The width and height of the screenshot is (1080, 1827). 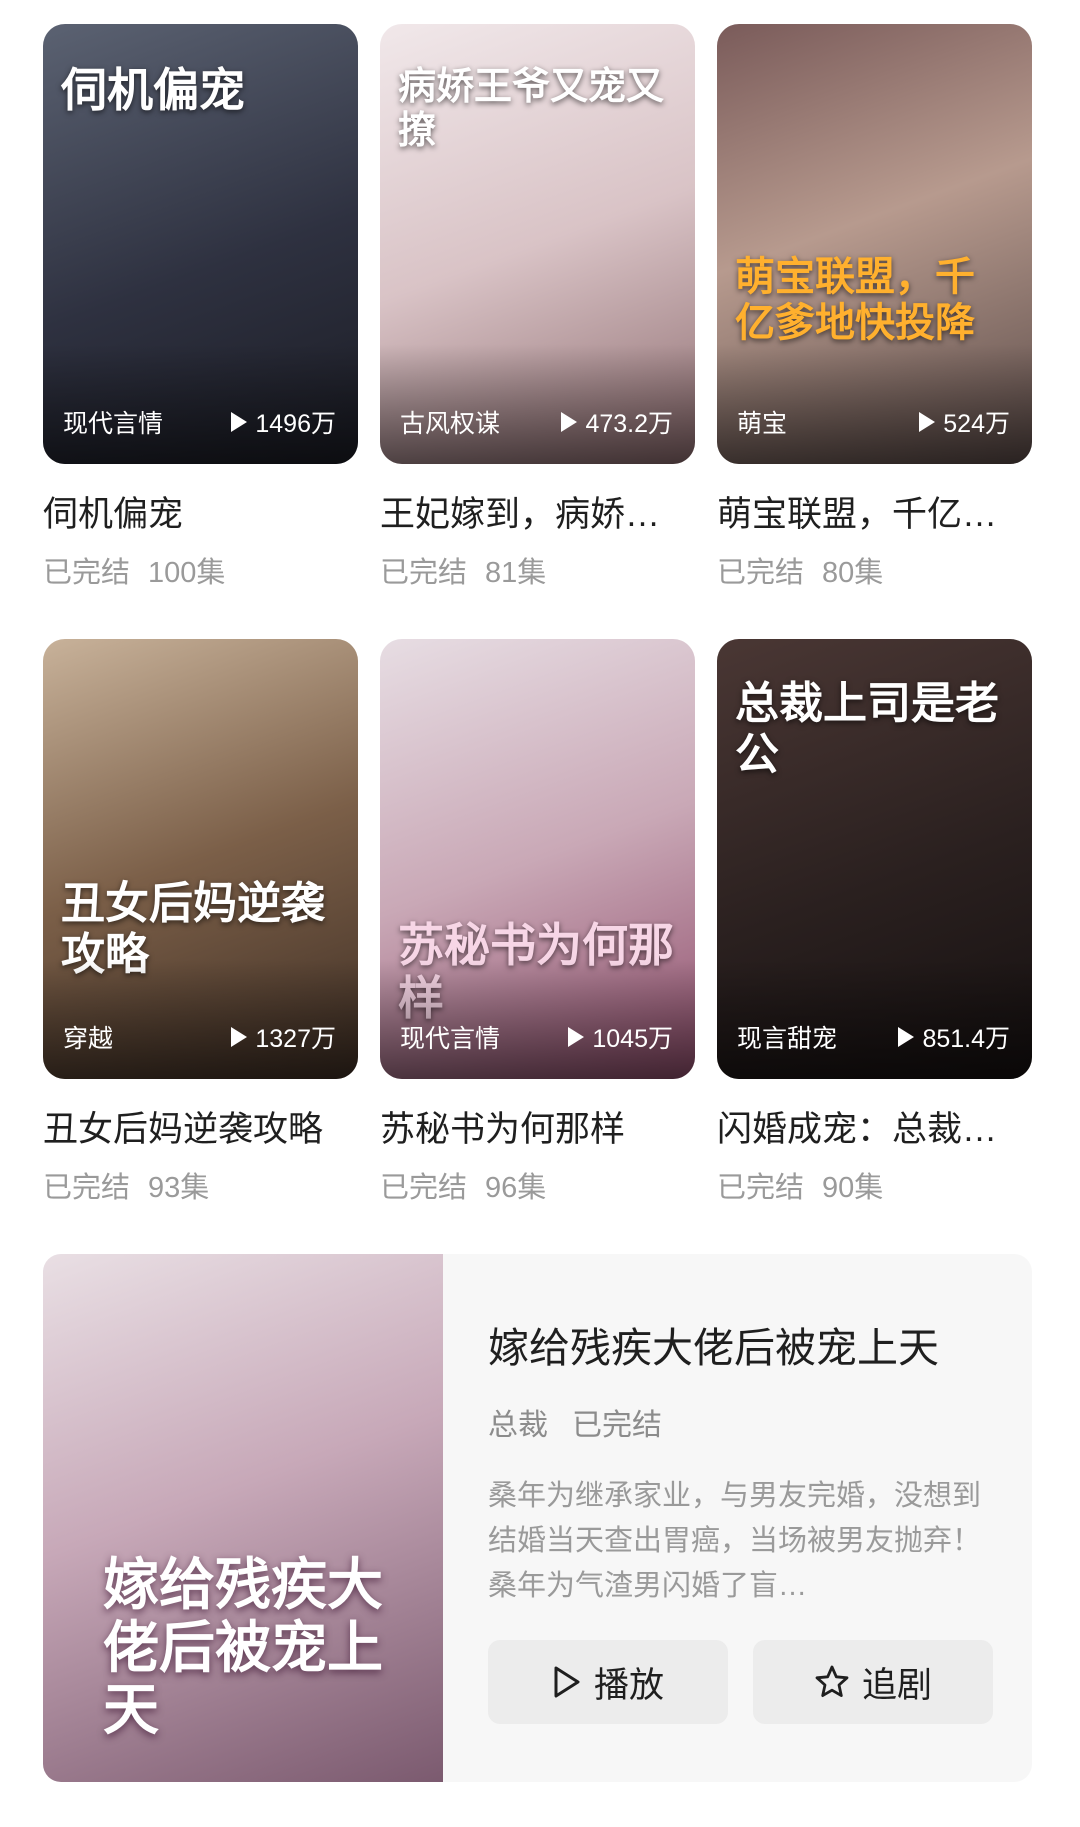 I want to click on drama-title: 伺机偏宠, so click(x=200, y=511).